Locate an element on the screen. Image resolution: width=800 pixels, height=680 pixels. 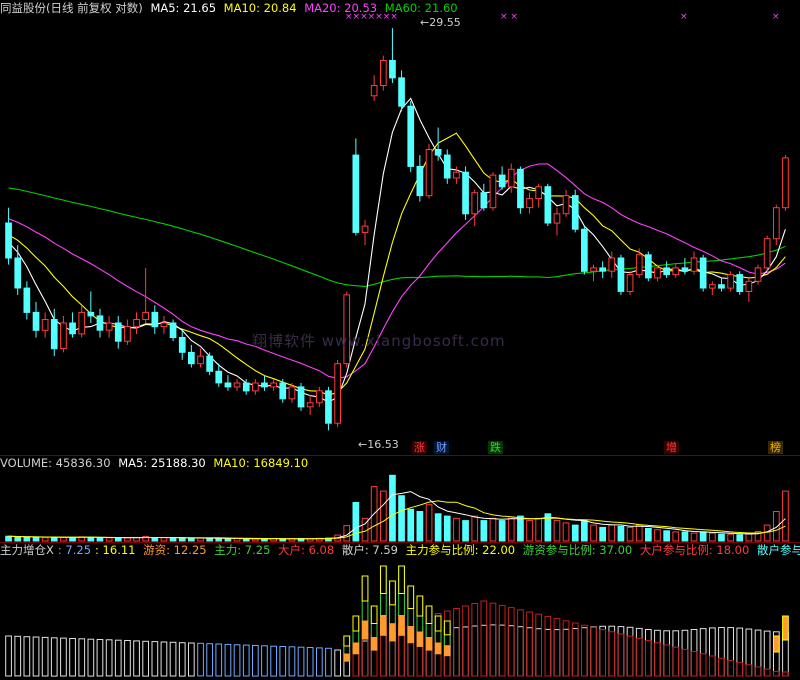
event-marker: 财 is located at coordinates (441, 447).